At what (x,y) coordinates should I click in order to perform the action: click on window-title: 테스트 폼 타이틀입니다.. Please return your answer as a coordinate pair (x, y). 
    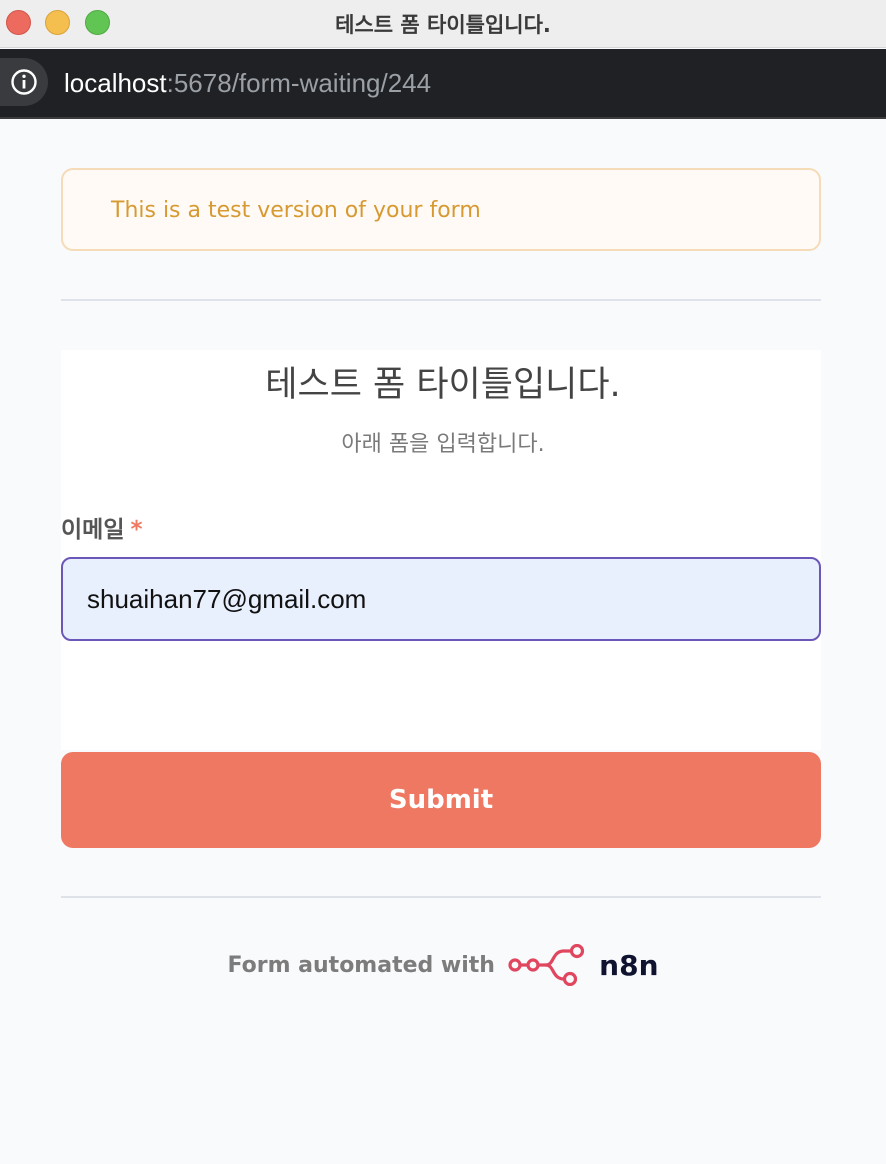
    Looking at the image, I should click on (443, 25).